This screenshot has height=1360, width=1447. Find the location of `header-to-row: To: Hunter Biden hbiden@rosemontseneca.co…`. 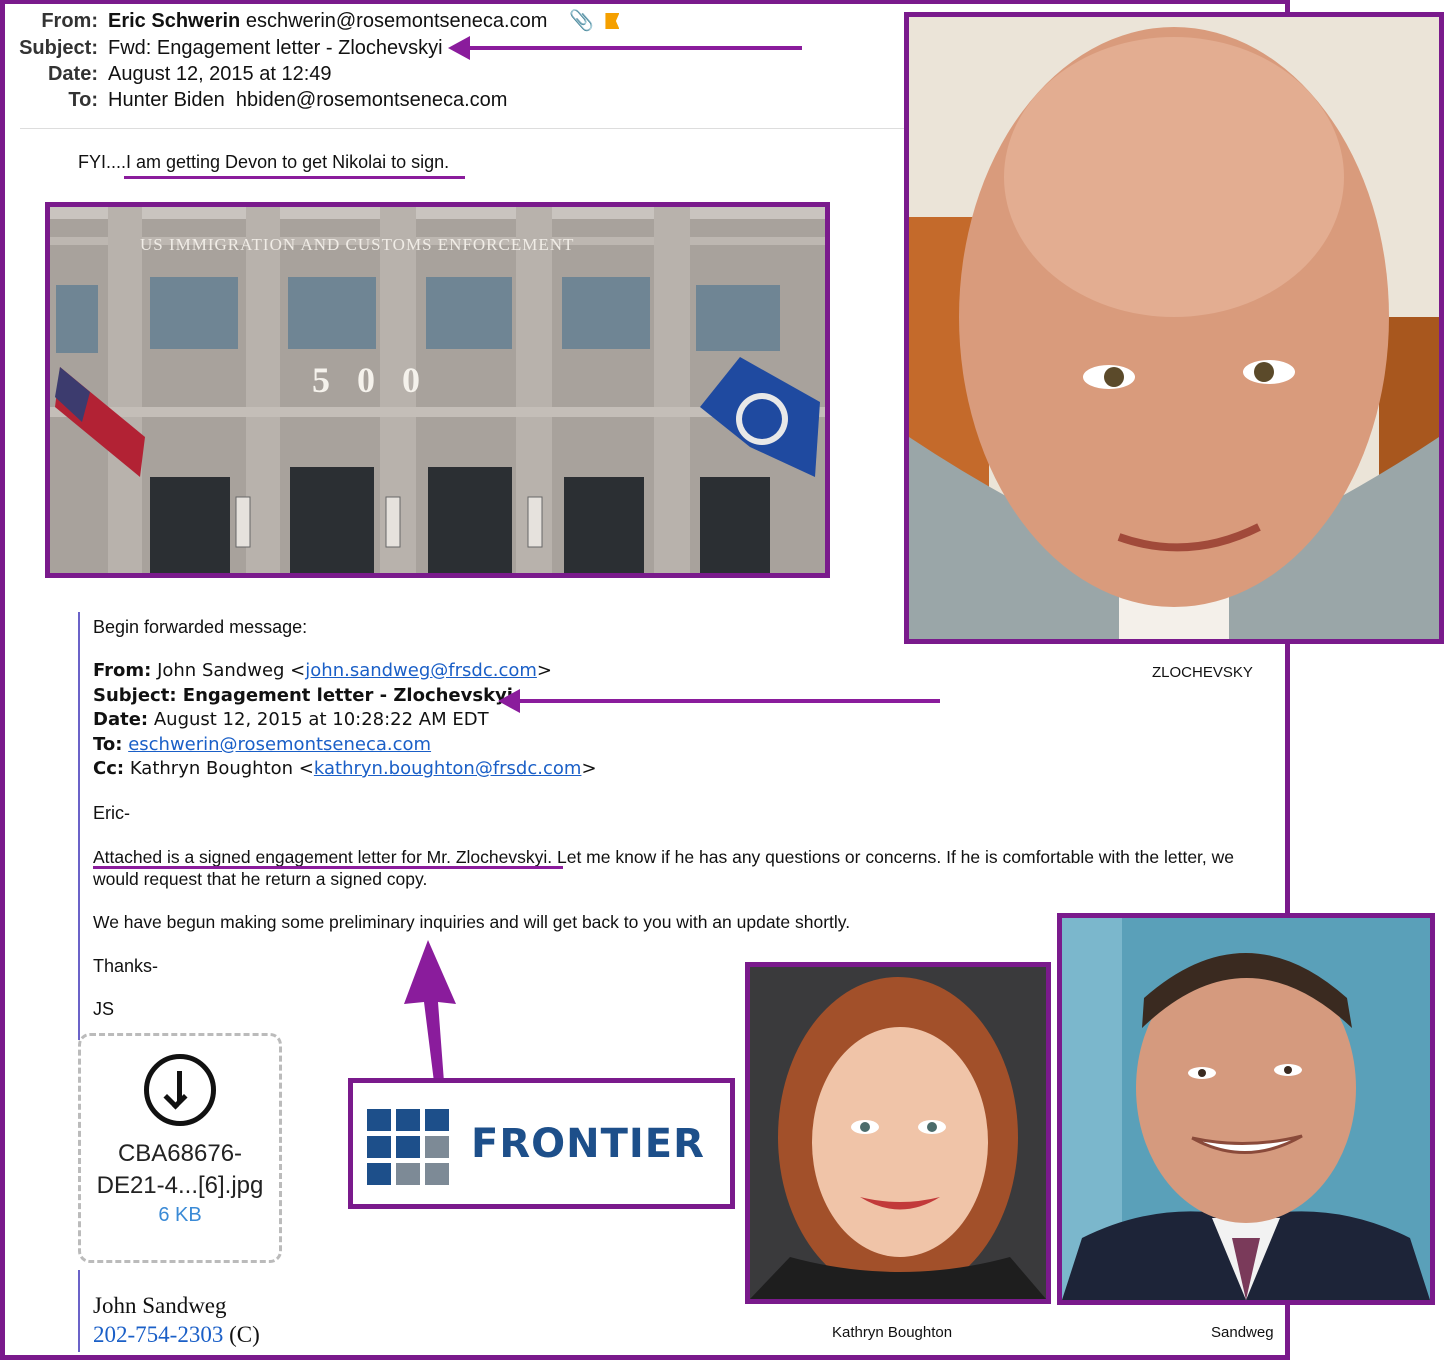

header-to-row: To: Hunter Biden hbiden@rosemontseneca.co… is located at coordinates (288, 100).